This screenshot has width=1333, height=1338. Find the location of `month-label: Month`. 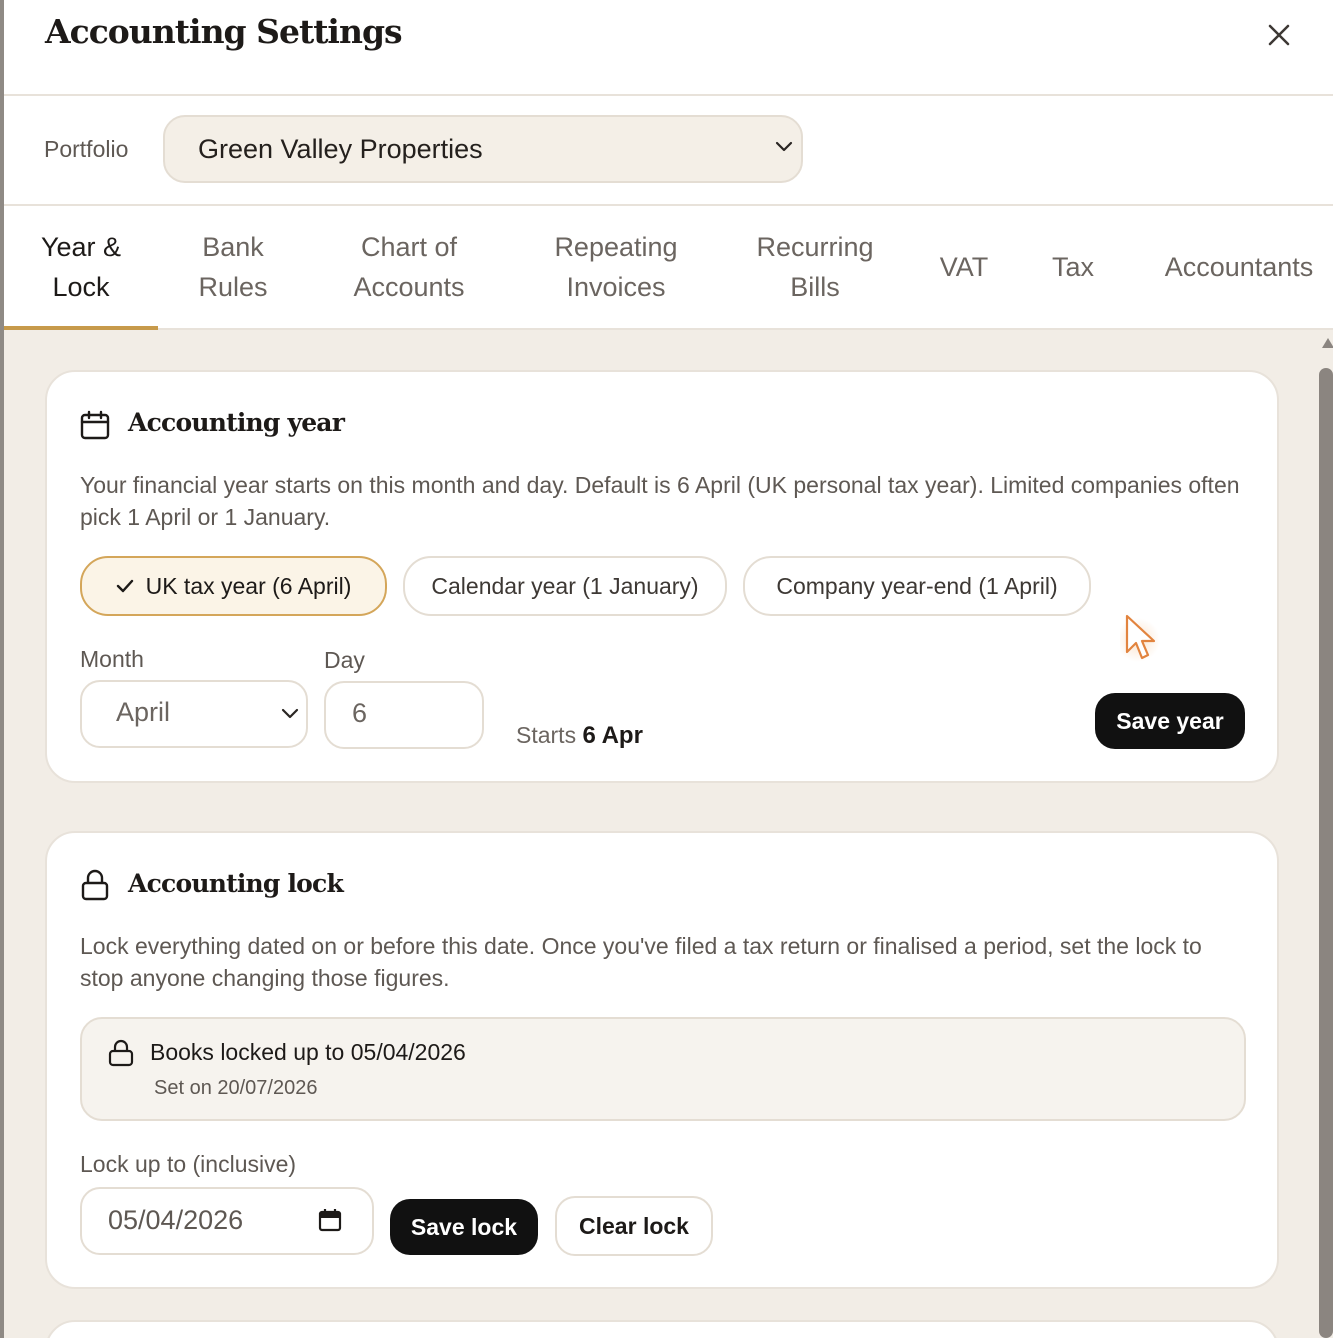

month-label: Month is located at coordinates (112, 659).